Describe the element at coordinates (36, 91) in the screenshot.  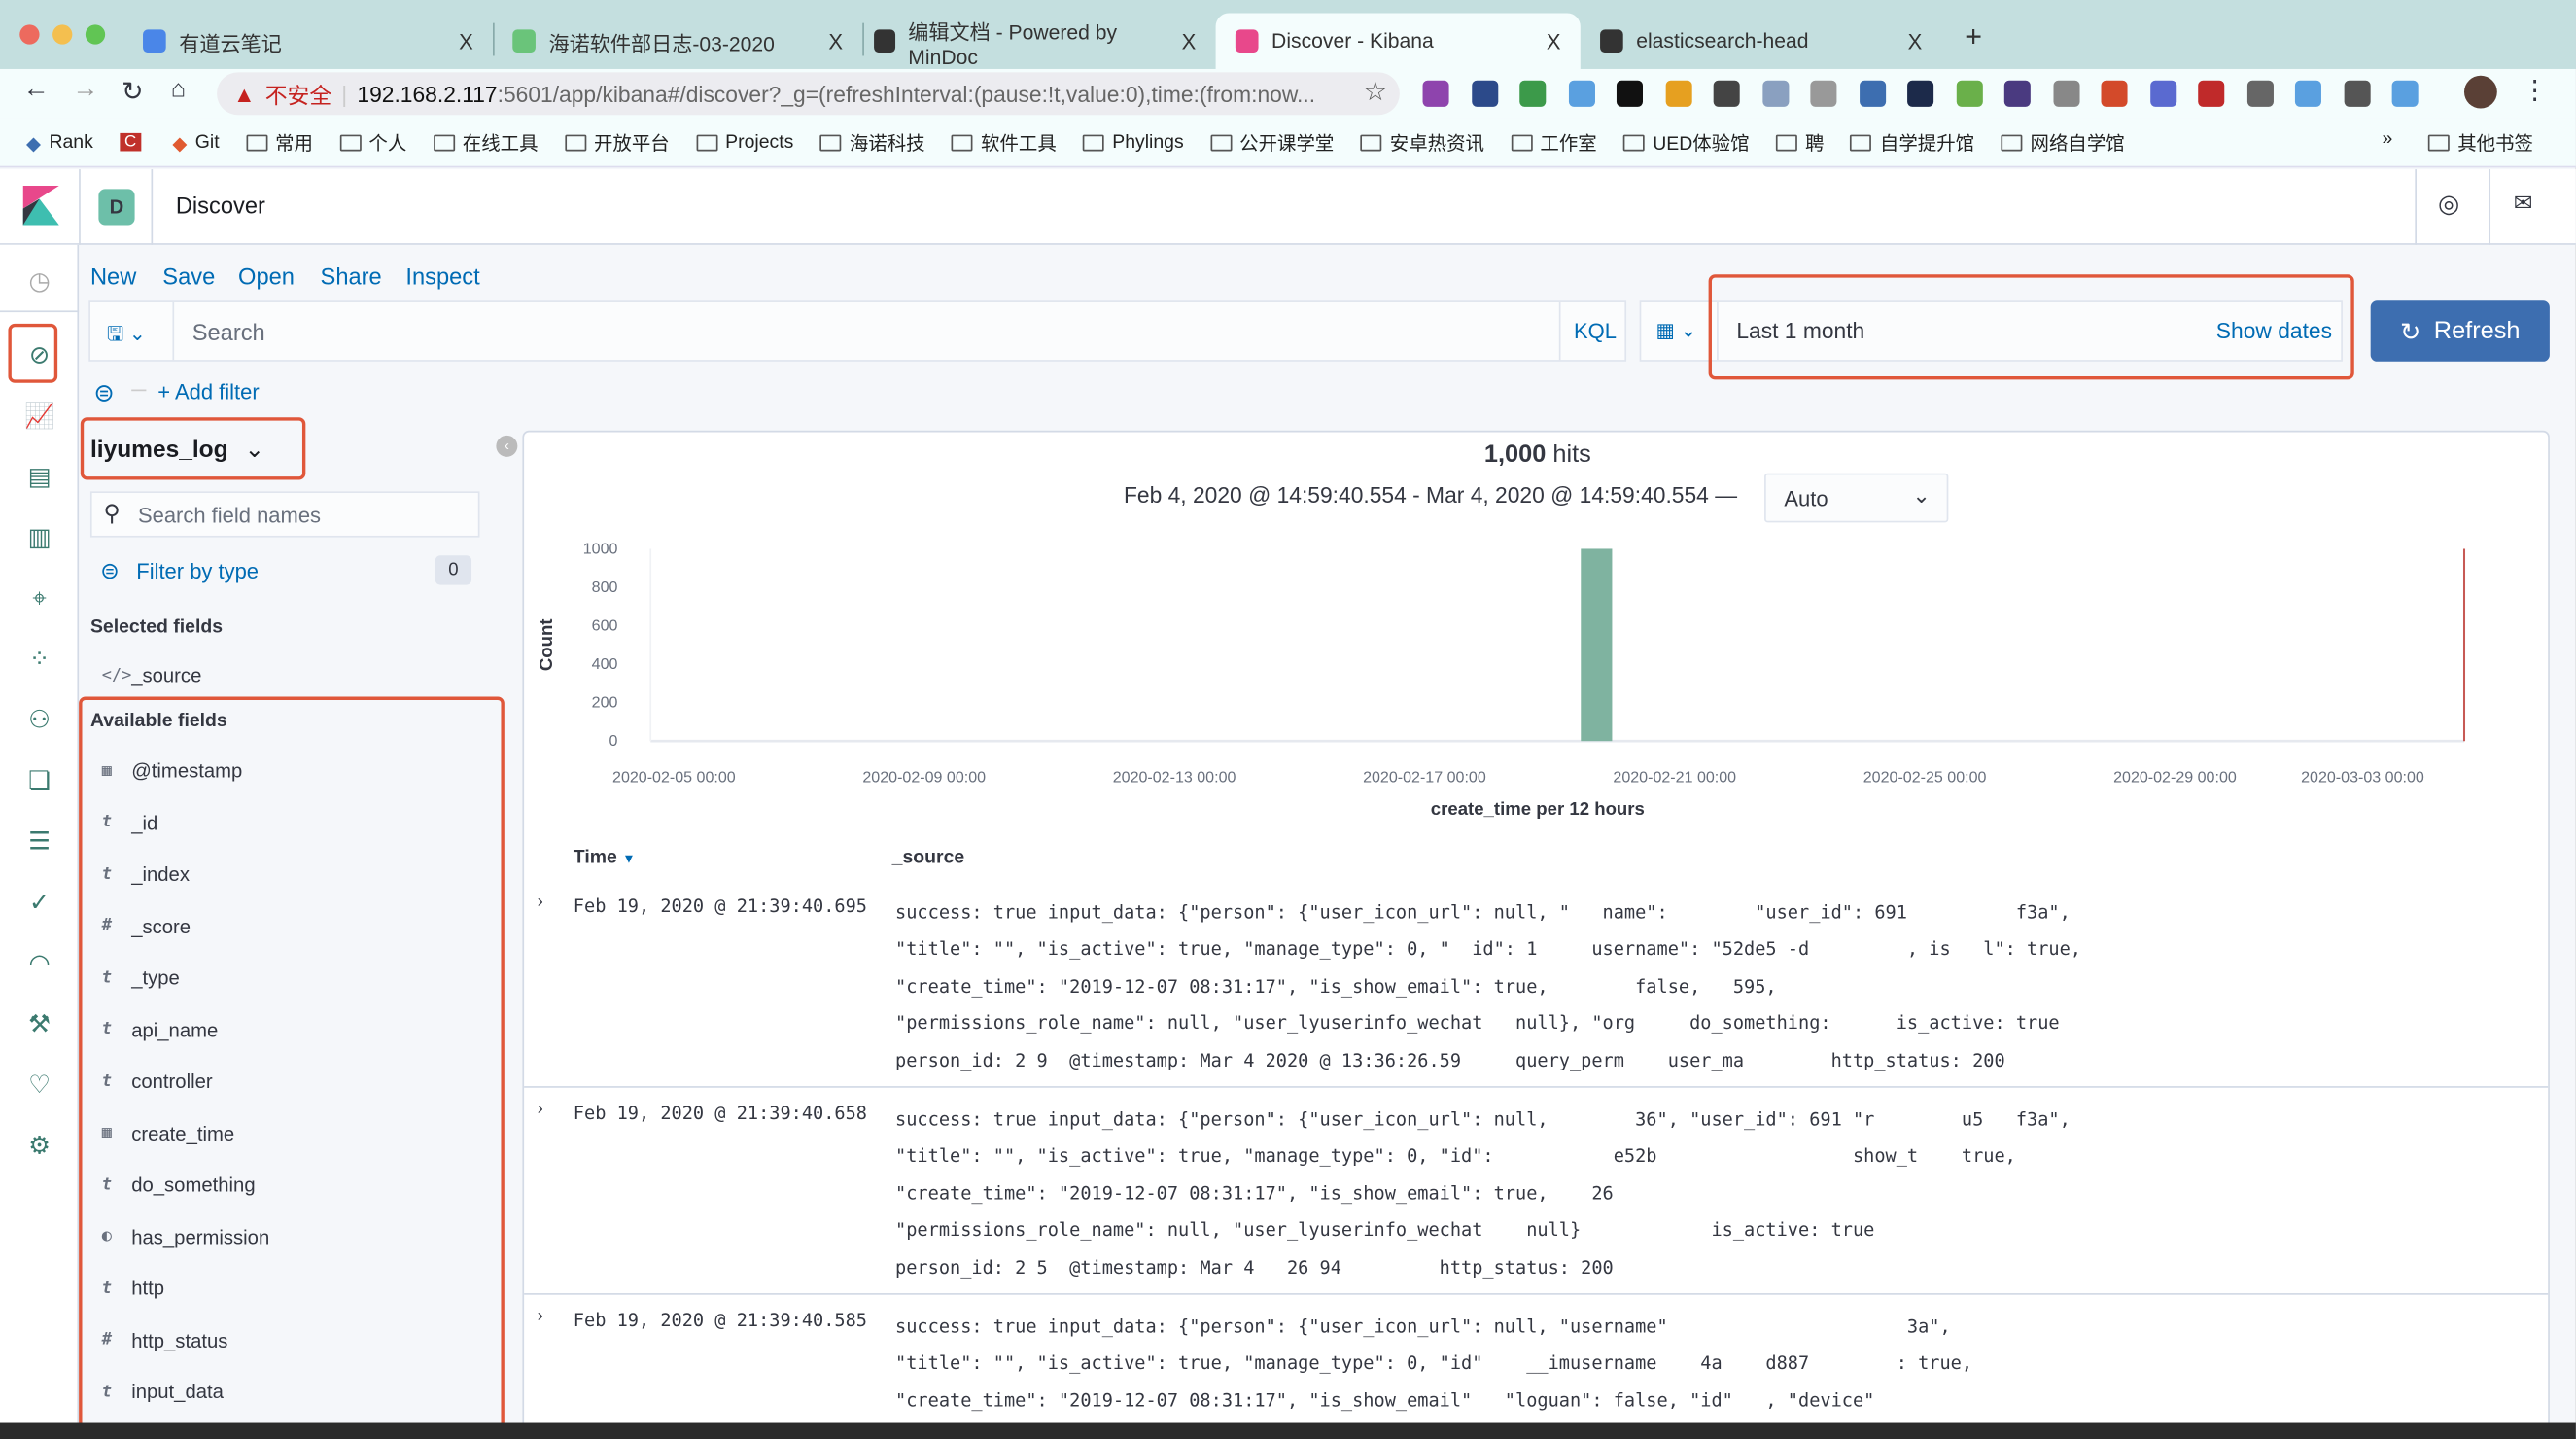
I see `back-icon: ←` at that location.